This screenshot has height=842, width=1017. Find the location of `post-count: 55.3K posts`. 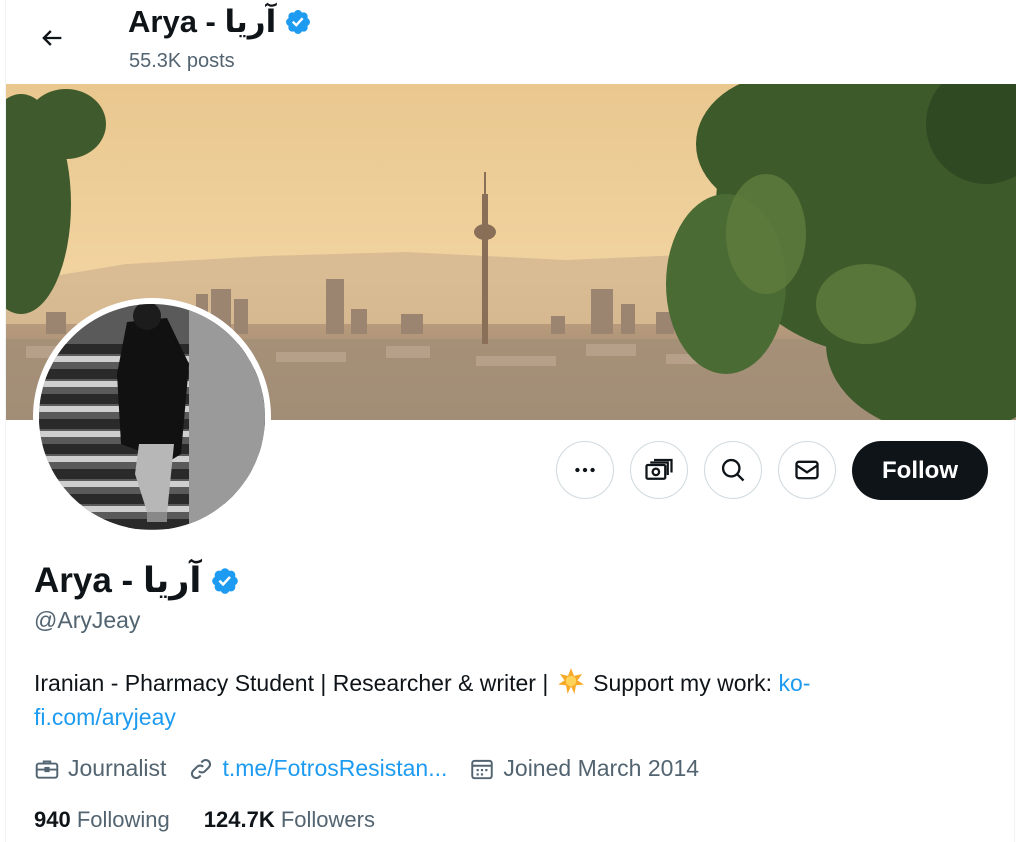

post-count: 55.3K posts is located at coordinates (182, 61).